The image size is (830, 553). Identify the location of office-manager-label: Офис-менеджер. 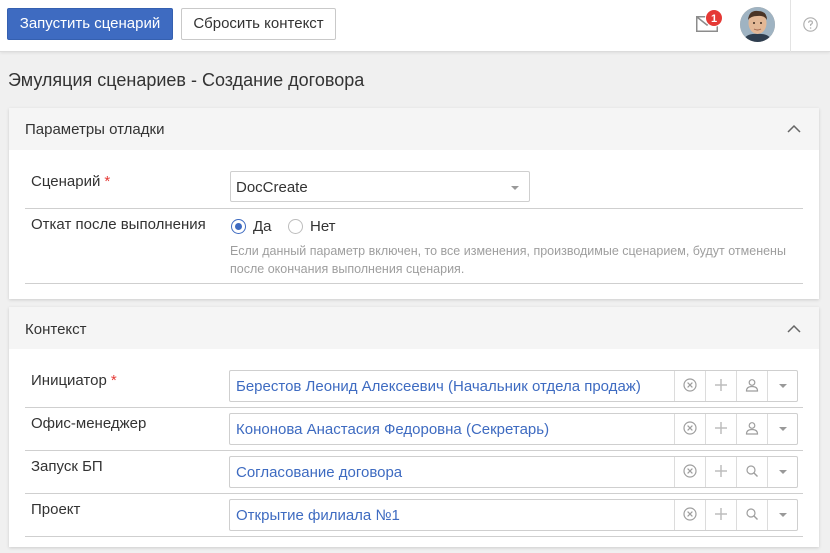
(89, 423).